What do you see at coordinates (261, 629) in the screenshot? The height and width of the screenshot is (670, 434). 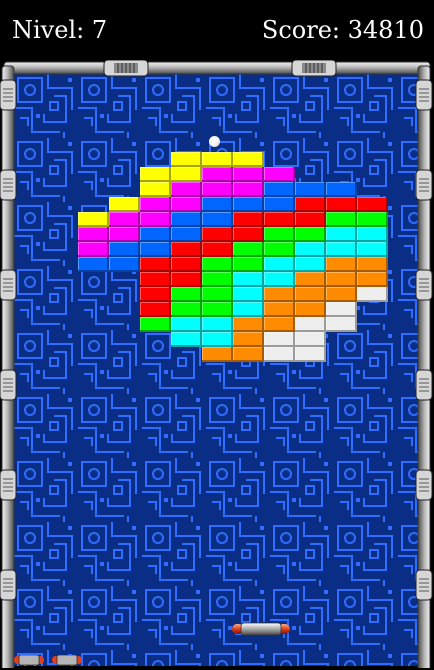 I see `paddle` at bounding box center [261, 629].